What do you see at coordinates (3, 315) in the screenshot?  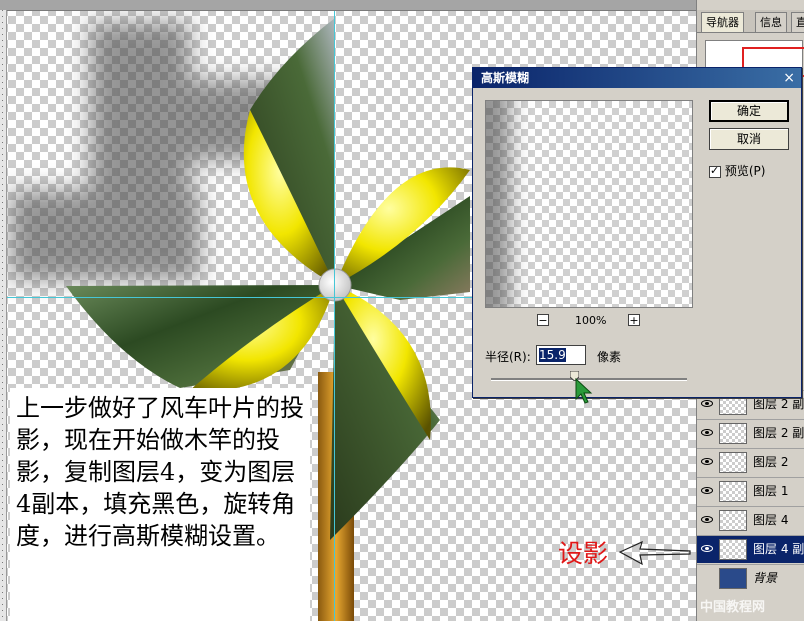 I see `ruler-left` at bounding box center [3, 315].